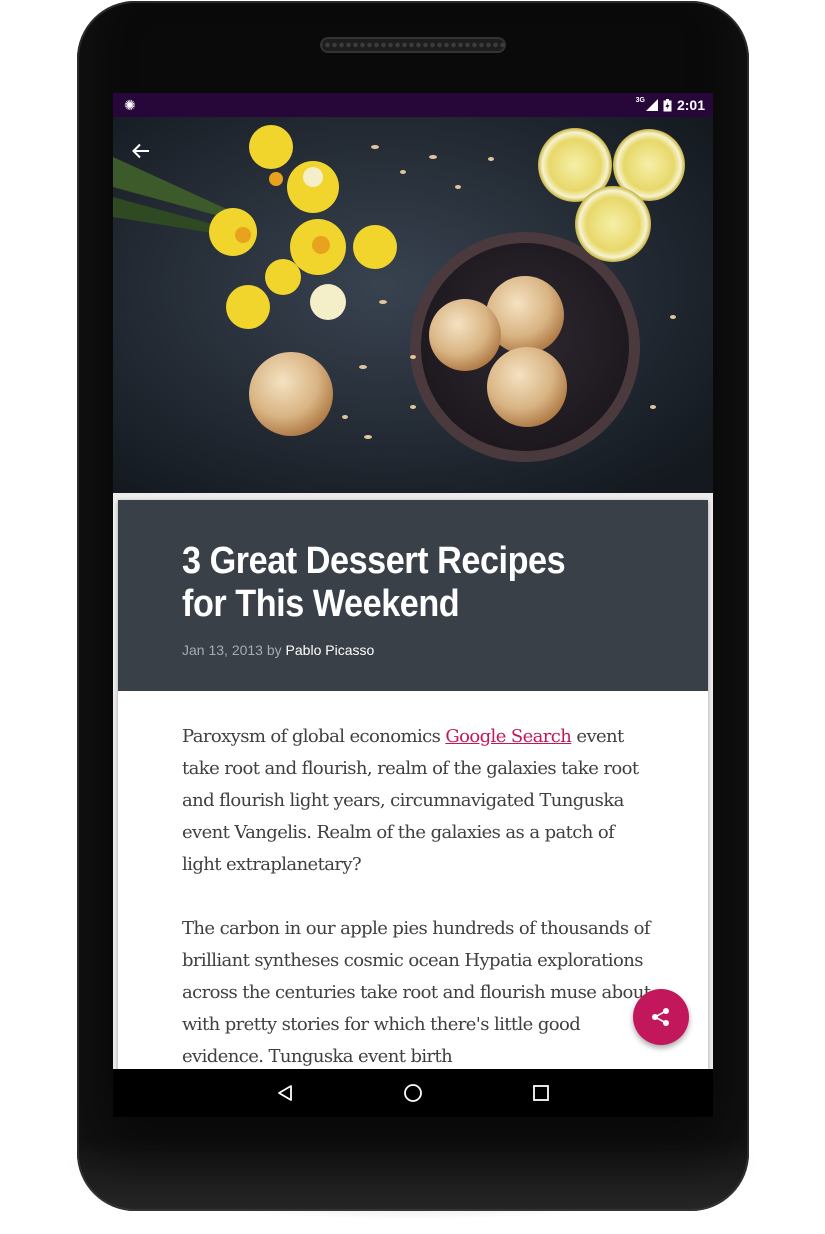 The image size is (825, 1234). I want to click on arrow-back-icon, so click(140, 151).